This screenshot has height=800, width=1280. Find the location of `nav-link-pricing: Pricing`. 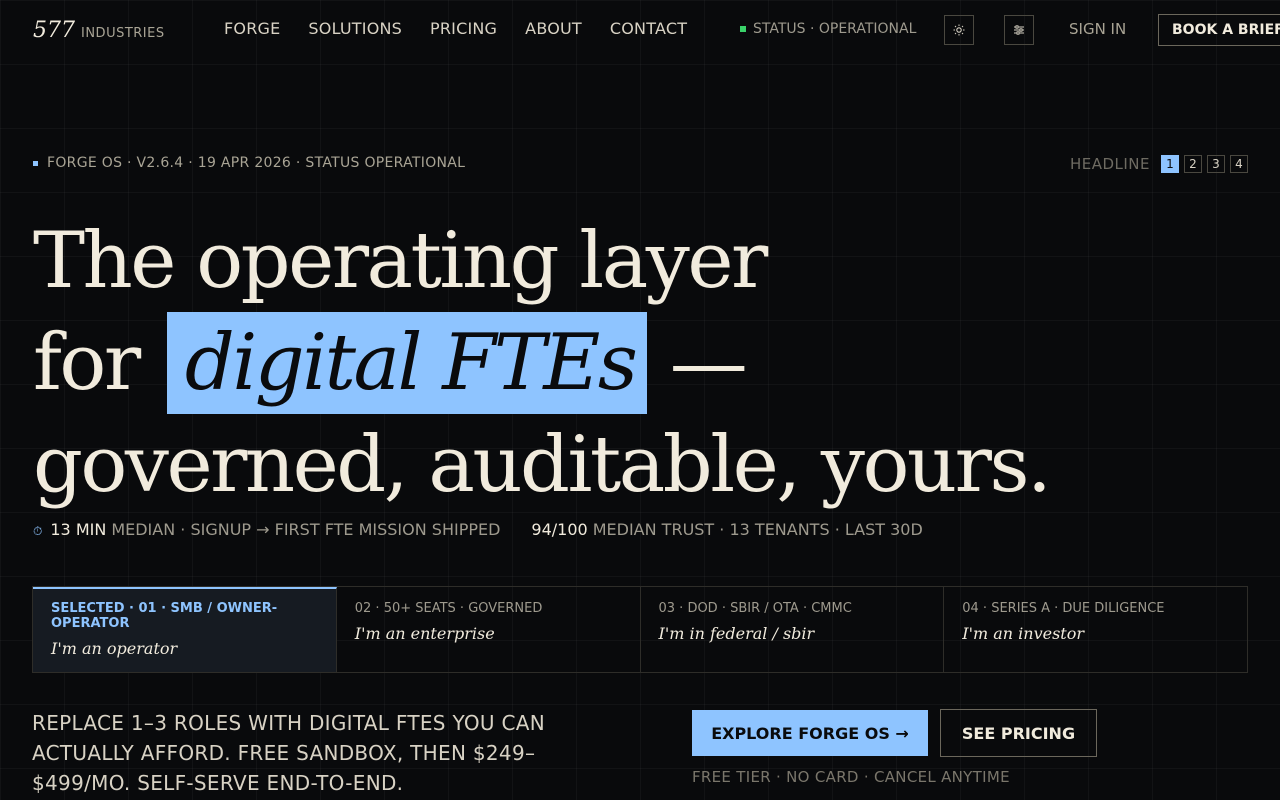

nav-link-pricing: Pricing is located at coordinates (463, 28).